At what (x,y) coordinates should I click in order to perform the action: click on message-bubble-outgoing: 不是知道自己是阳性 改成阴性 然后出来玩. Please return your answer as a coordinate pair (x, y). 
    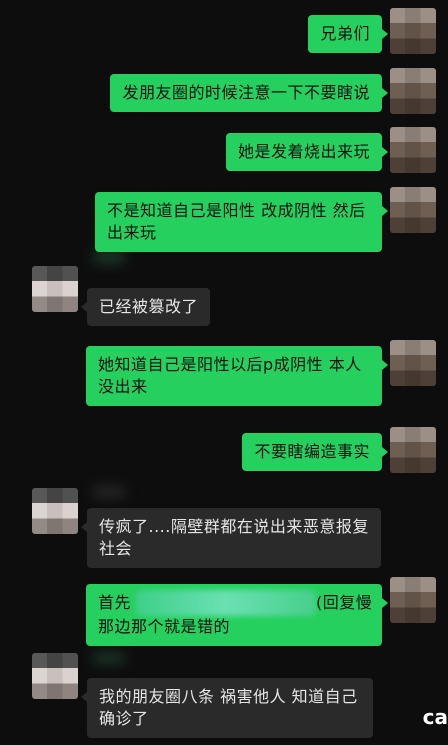
    Looking at the image, I should click on (241, 222).